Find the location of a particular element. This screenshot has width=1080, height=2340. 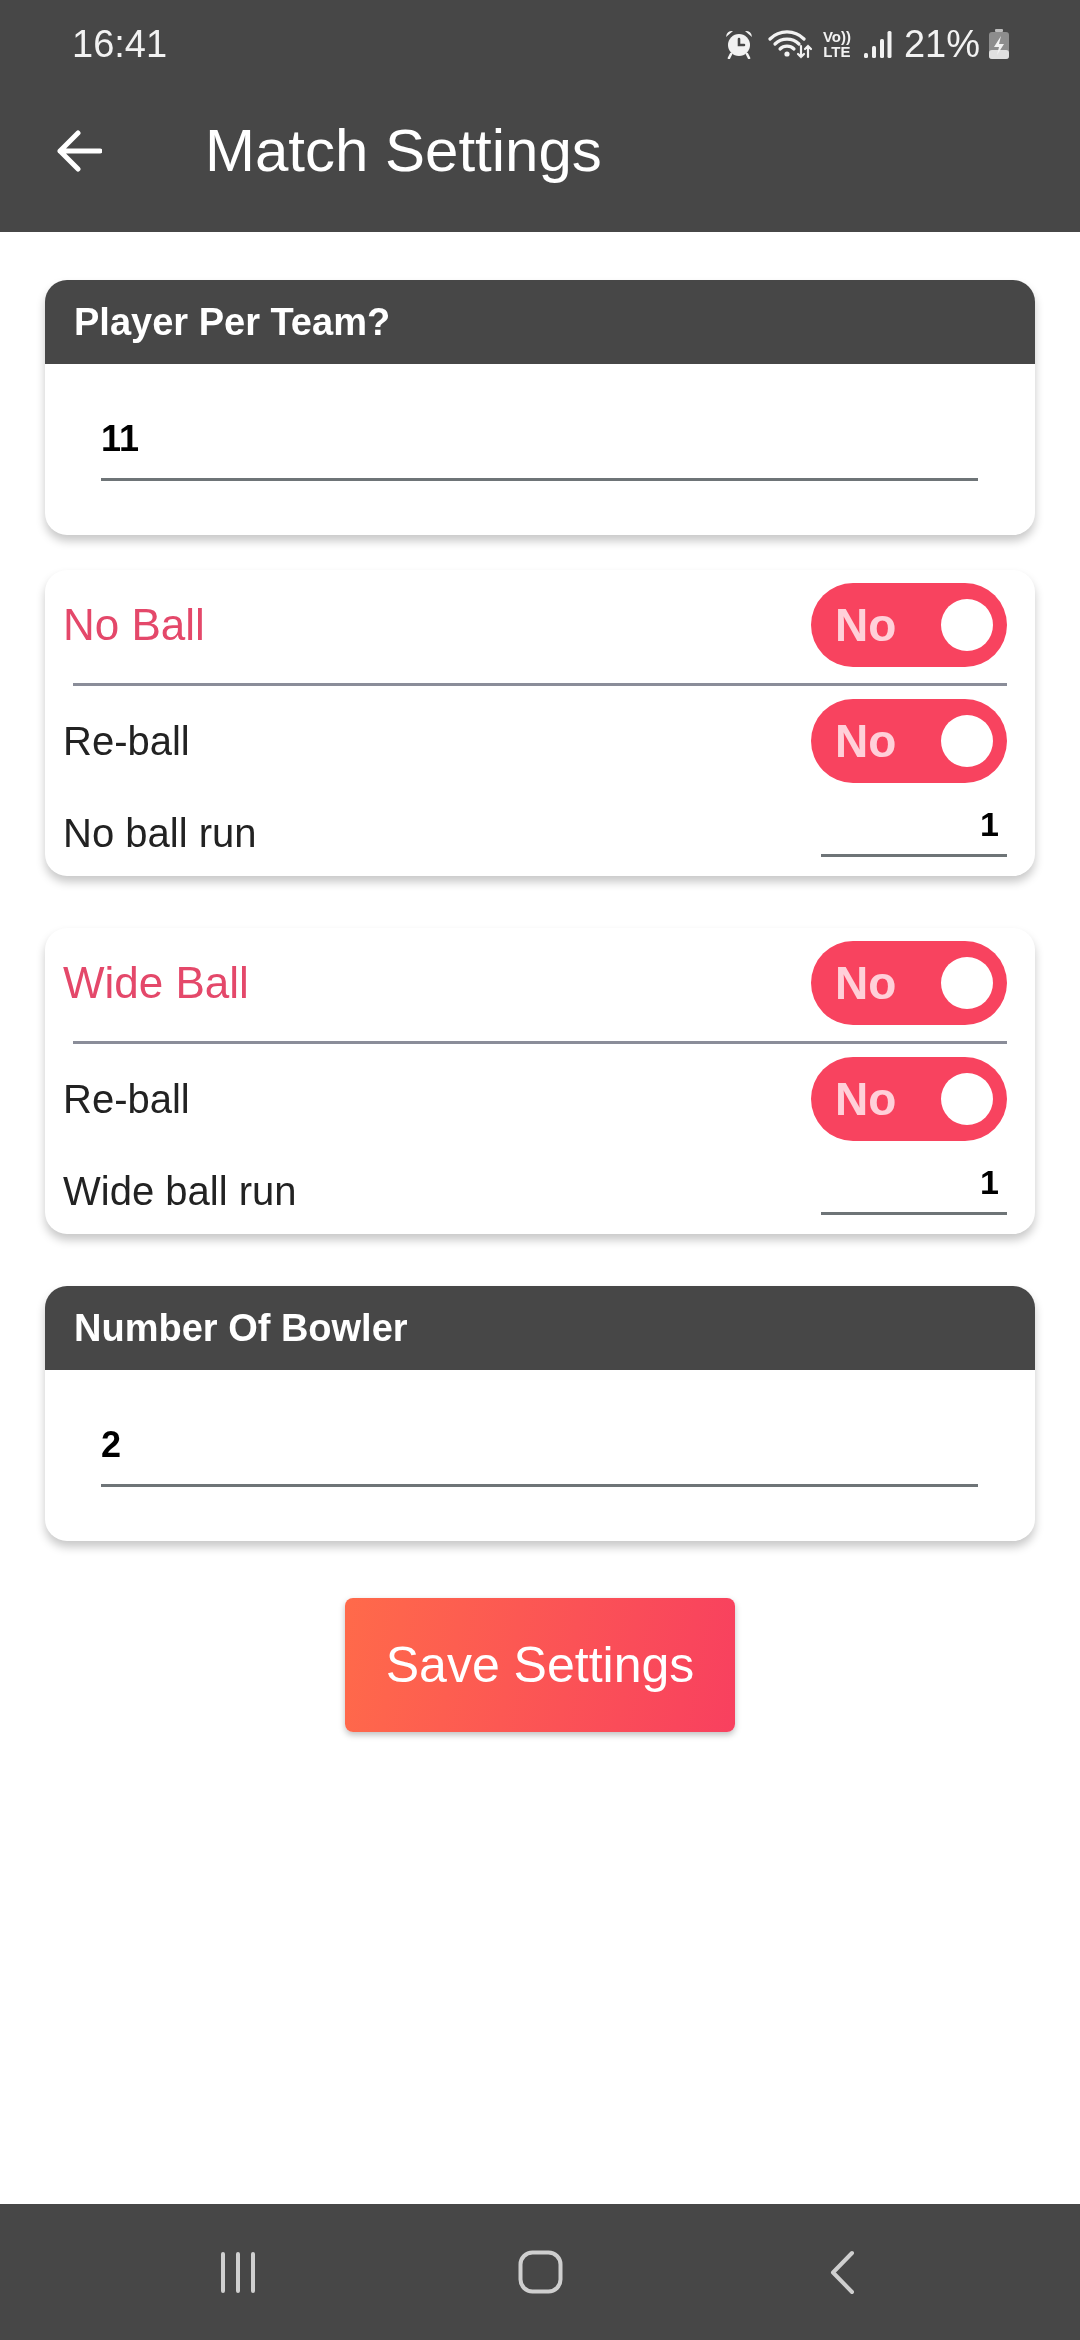

network-type-text: Vo)) is located at coordinates (836, 36).